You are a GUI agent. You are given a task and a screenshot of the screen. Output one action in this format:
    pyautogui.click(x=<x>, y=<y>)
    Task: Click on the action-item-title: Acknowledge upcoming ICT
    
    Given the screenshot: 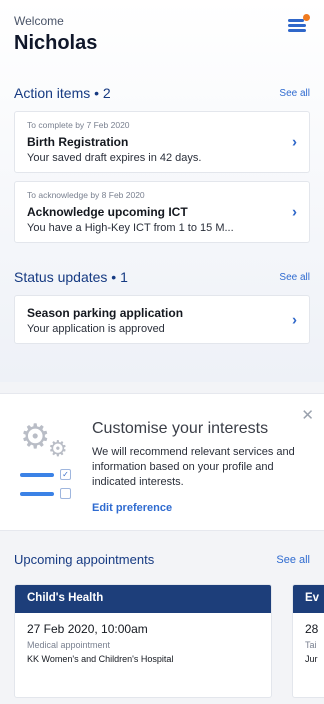 What is the action you would take?
    pyautogui.click(x=107, y=212)
    